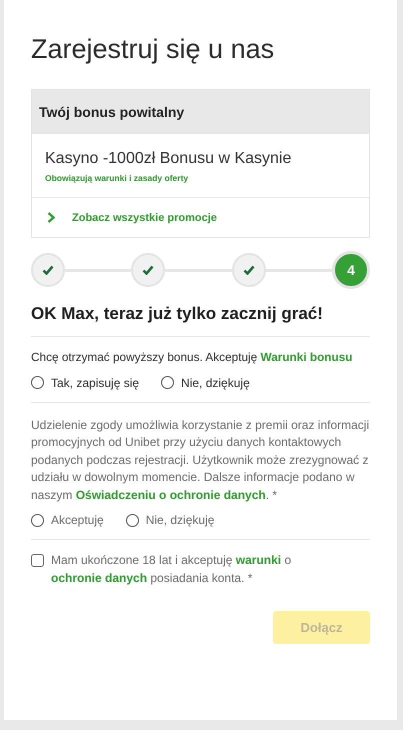 This screenshot has width=403, height=730. Describe the element at coordinates (200, 112) in the screenshot. I see `bonus-header: Twój bonus powitalny` at that location.